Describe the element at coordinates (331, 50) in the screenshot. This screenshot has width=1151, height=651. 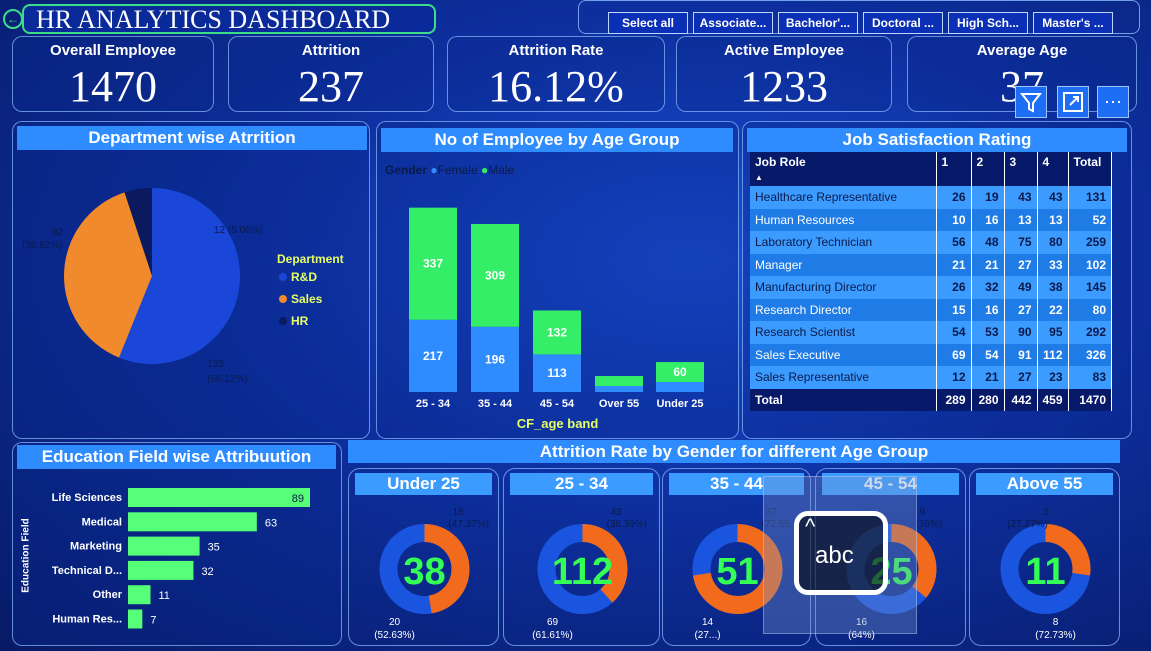
I see `kpi-label: Attrition` at that location.